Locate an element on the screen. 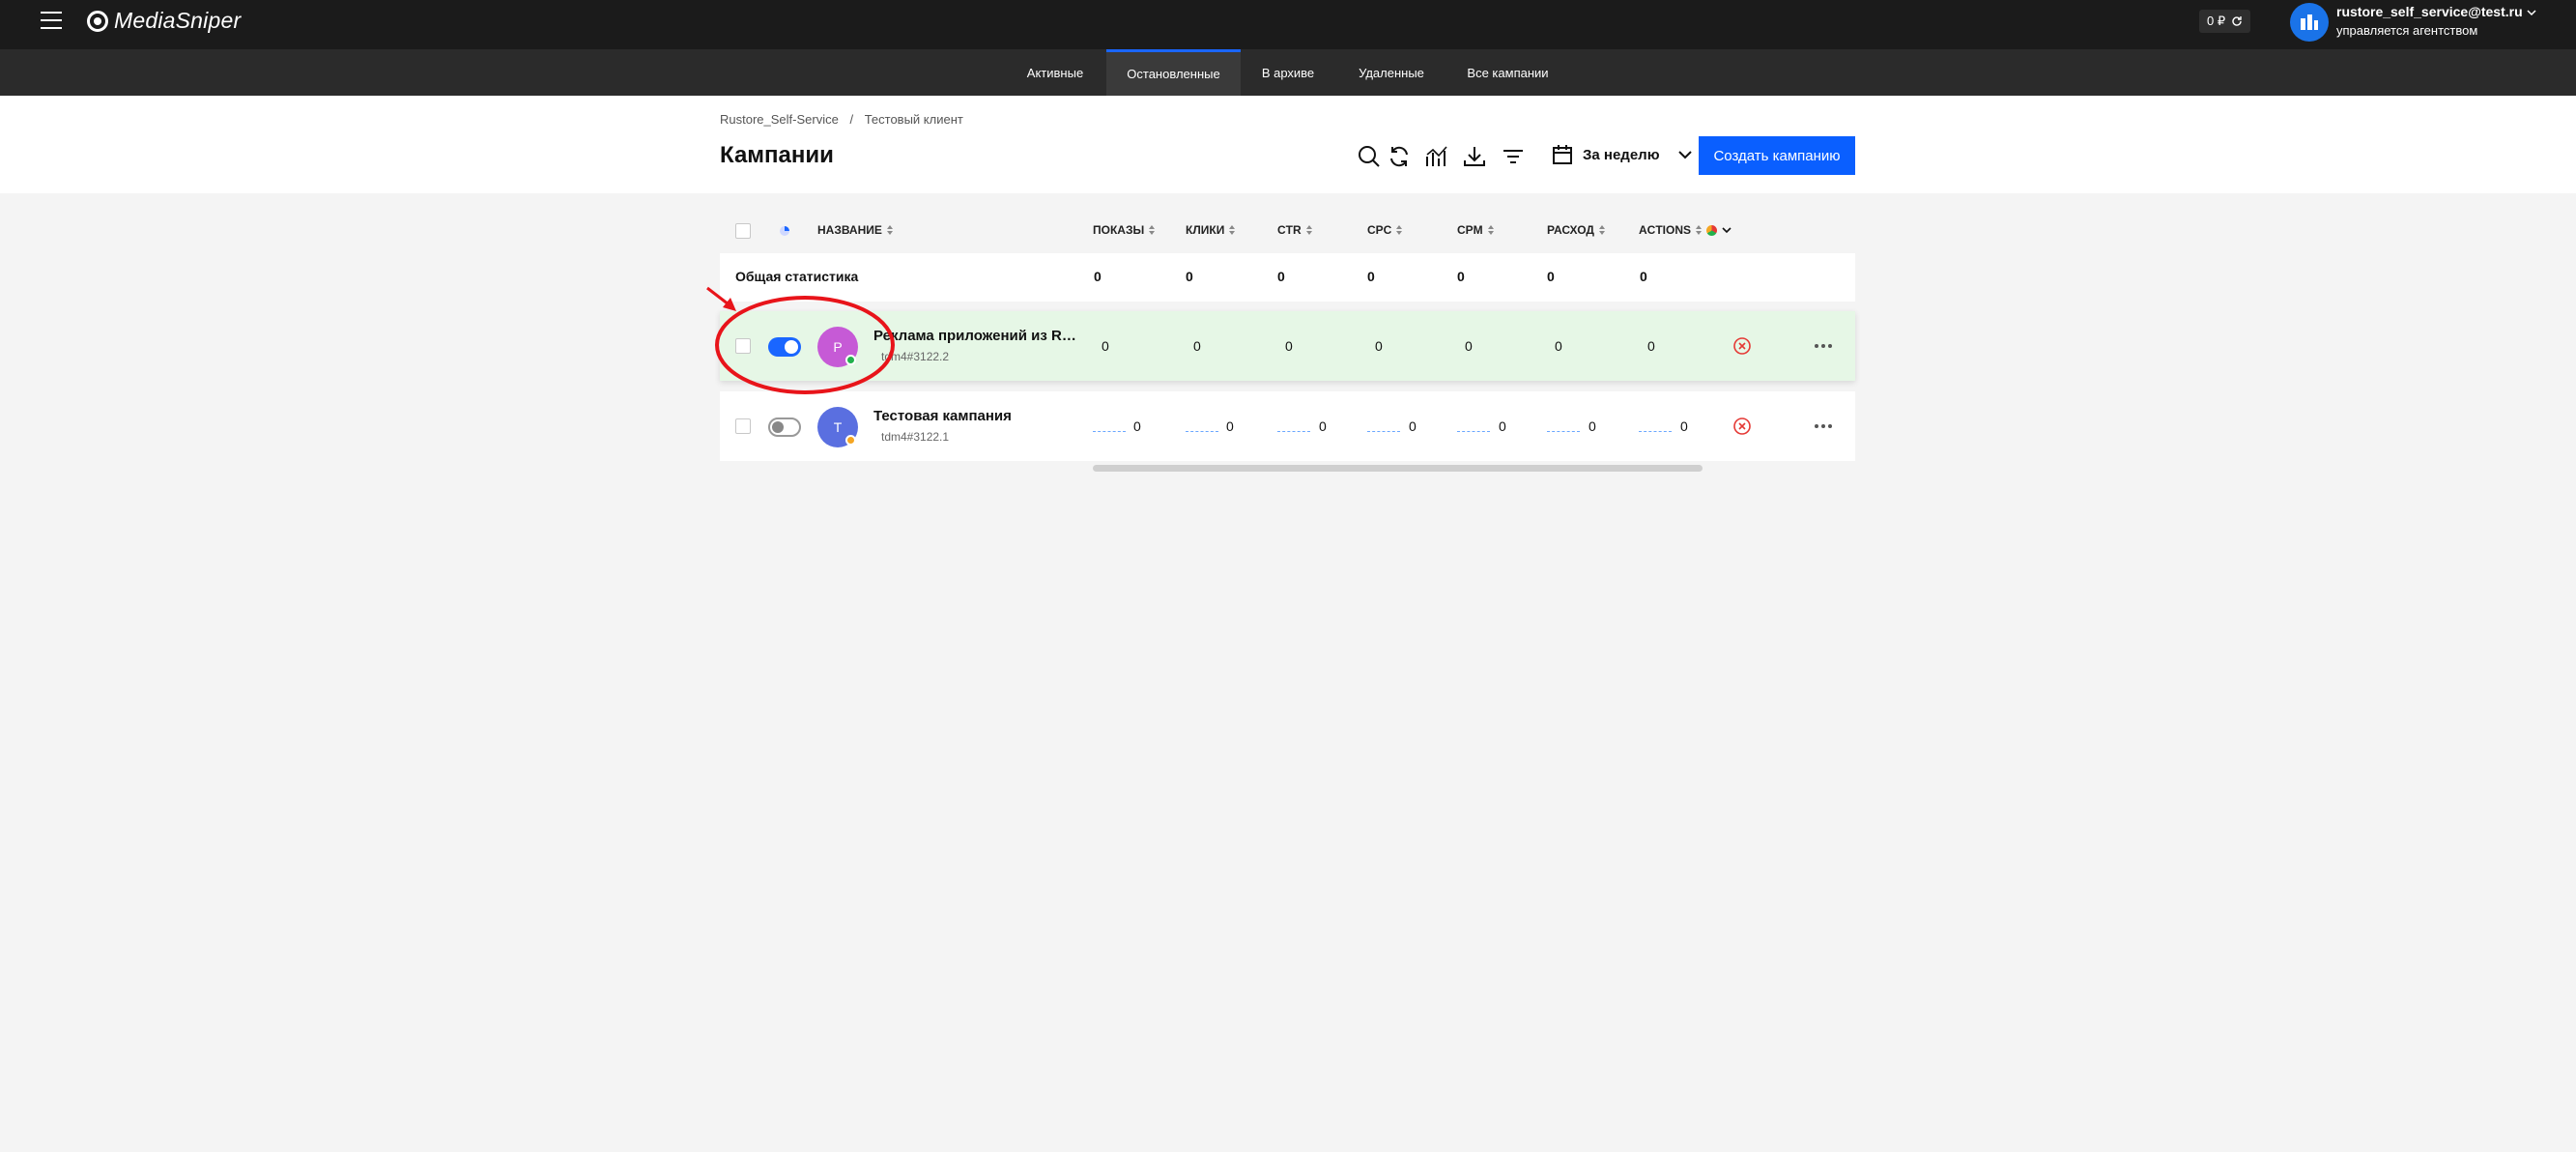 This screenshot has width=2576, height=1152. breadcrumb: Rustore_Self-Service / Тестовый клиент is located at coordinates (846, 120).